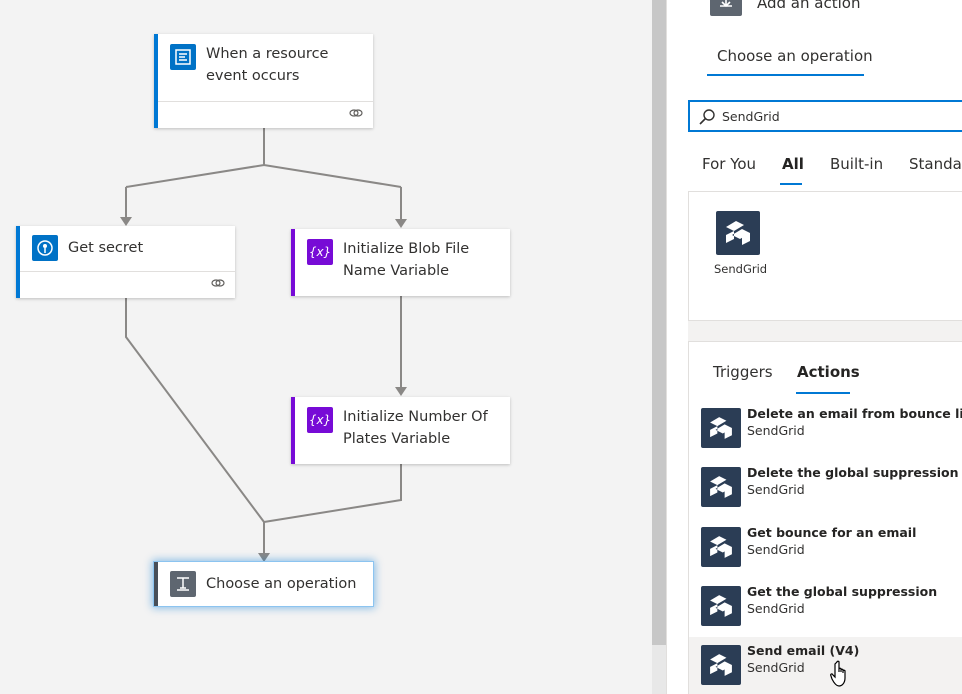  What do you see at coordinates (853, 472) in the screenshot?
I see `action-title: Delete the global suppression` at bounding box center [853, 472].